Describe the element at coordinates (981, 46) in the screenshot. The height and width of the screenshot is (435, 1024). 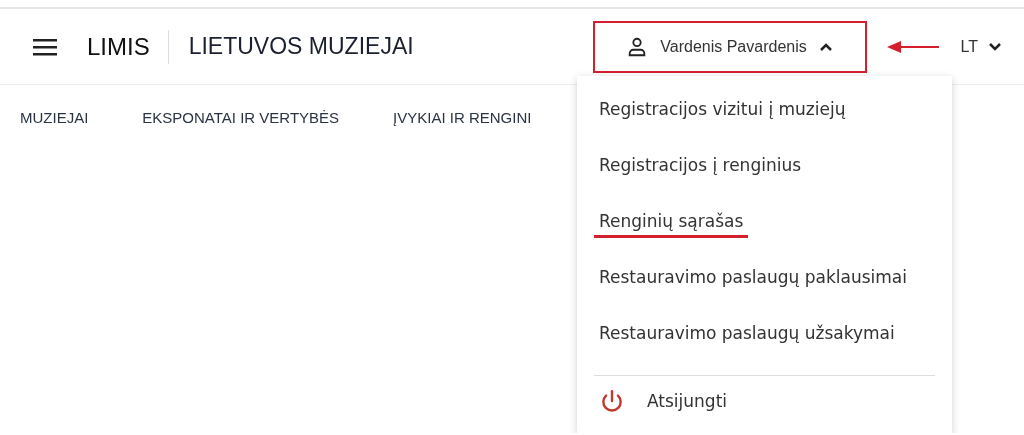
I see `language-selector: LT` at that location.